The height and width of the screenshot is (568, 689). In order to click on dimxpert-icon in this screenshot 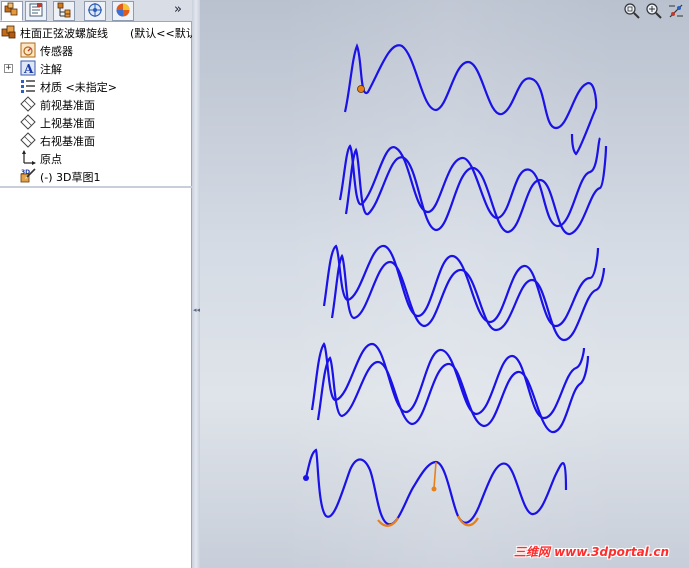, I will do `click(95, 11)`.